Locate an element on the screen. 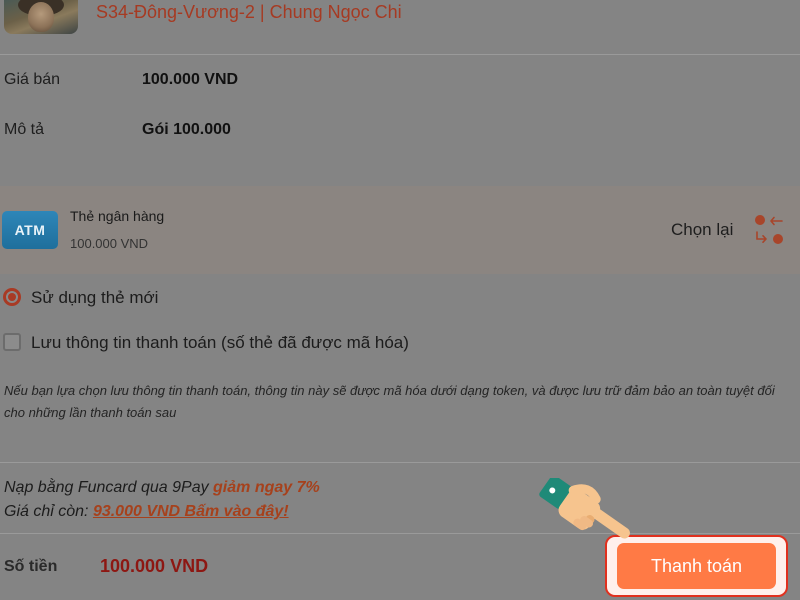  reselect-button: Chọn lại is located at coordinates (702, 230).